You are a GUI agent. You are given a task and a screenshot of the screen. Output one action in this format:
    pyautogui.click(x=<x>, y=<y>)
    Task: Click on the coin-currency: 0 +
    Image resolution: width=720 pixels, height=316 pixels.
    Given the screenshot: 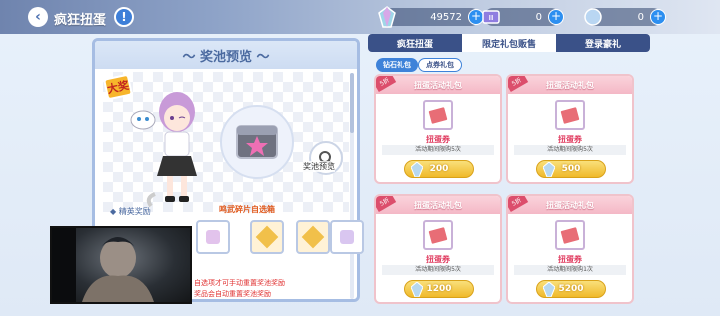 What is the action you would take?
    pyautogui.click(x=625, y=17)
    